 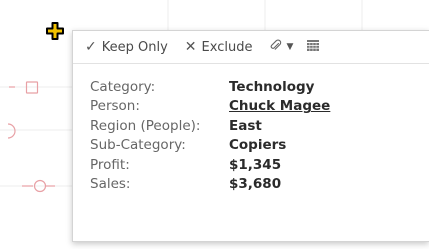 I want to click on tooltip-toolbar: ✓ Keep Only ✕ Exclude ▼, so click(x=251, y=47).